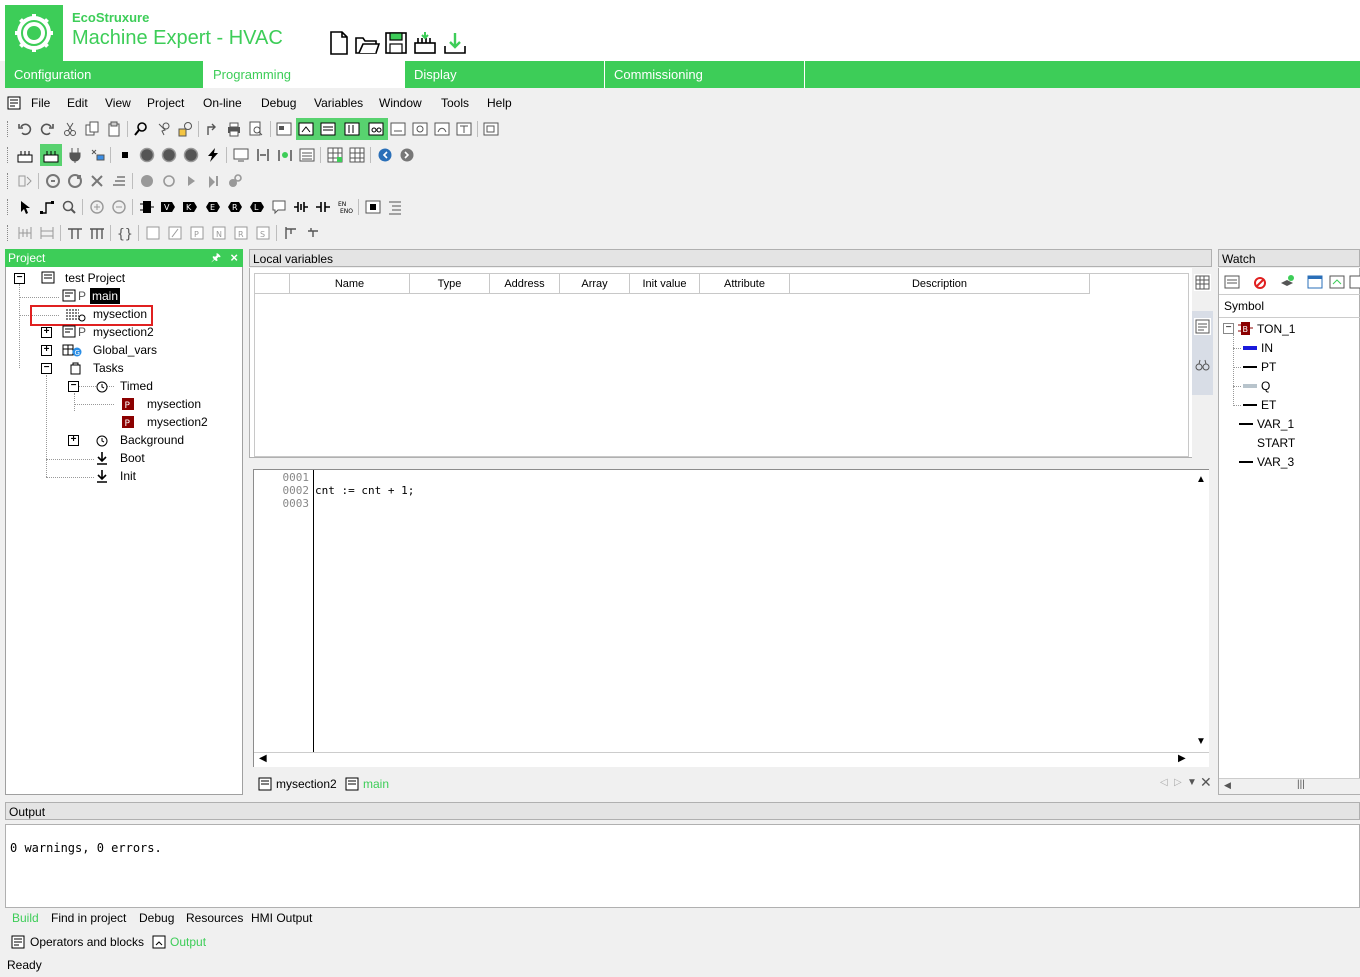  Describe the element at coordinates (235, 181) in the screenshot. I see `debug-settings-icon` at that location.